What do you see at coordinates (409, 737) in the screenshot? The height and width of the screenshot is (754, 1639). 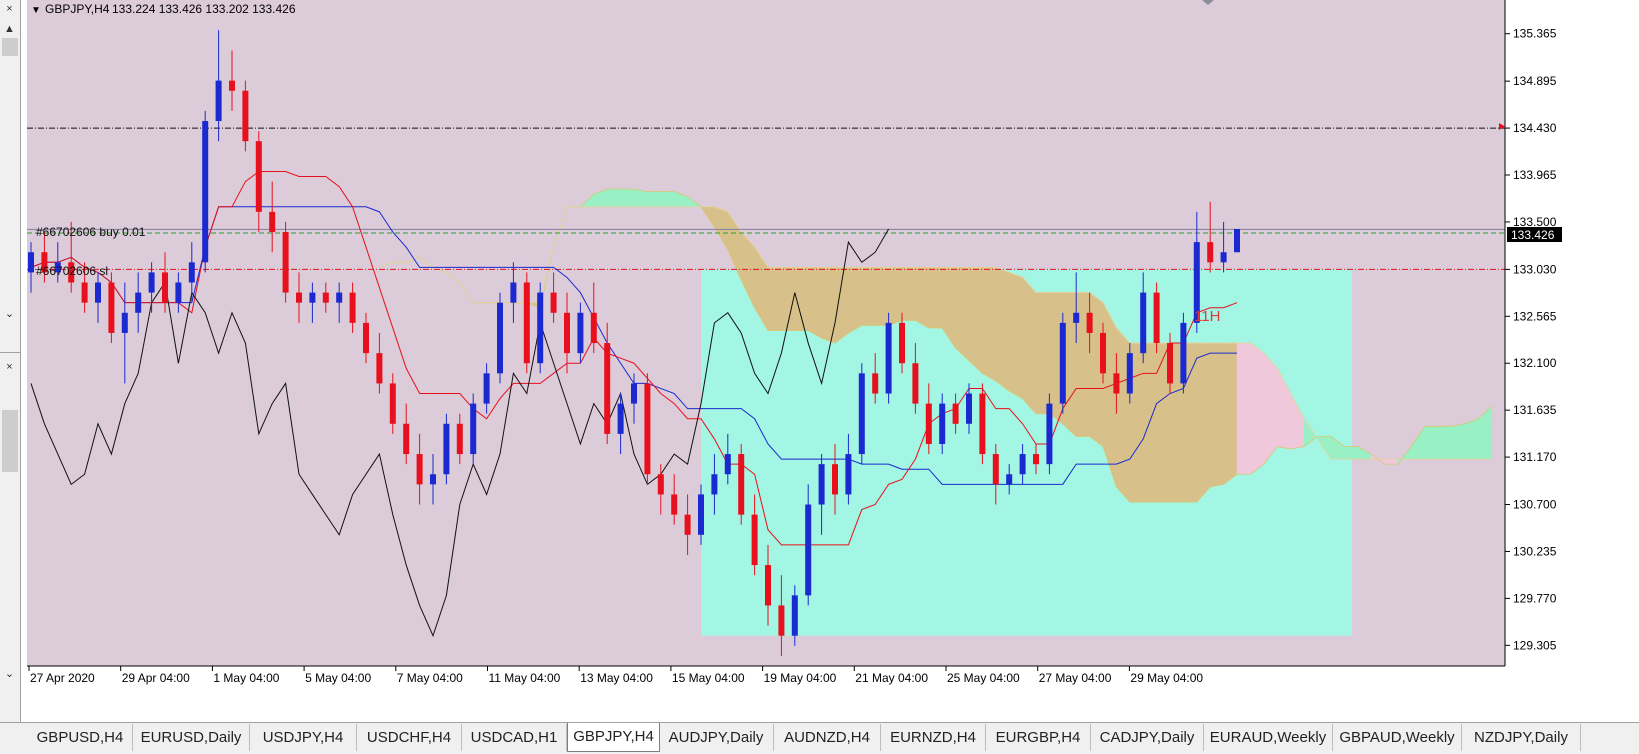 I see `tab-usdchf-h4: USDCHF,H4` at bounding box center [409, 737].